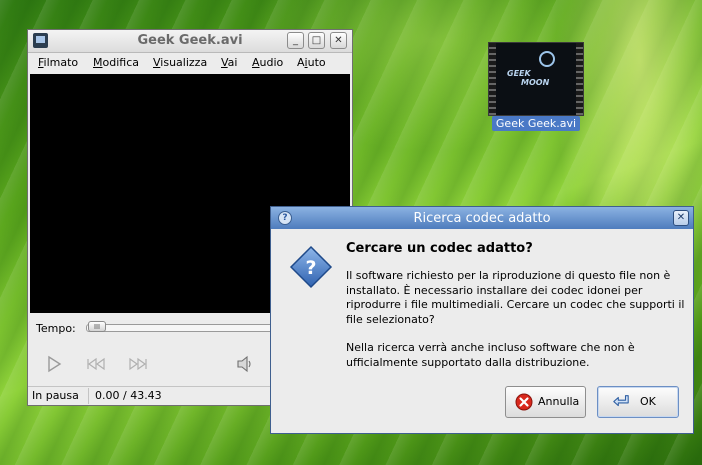 The height and width of the screenshot is (465, 702). What do you see at coordinates (311, 62) in the screenshot?
I see `menu-aiuto: Aiuto` at bounding box center [311, 62].